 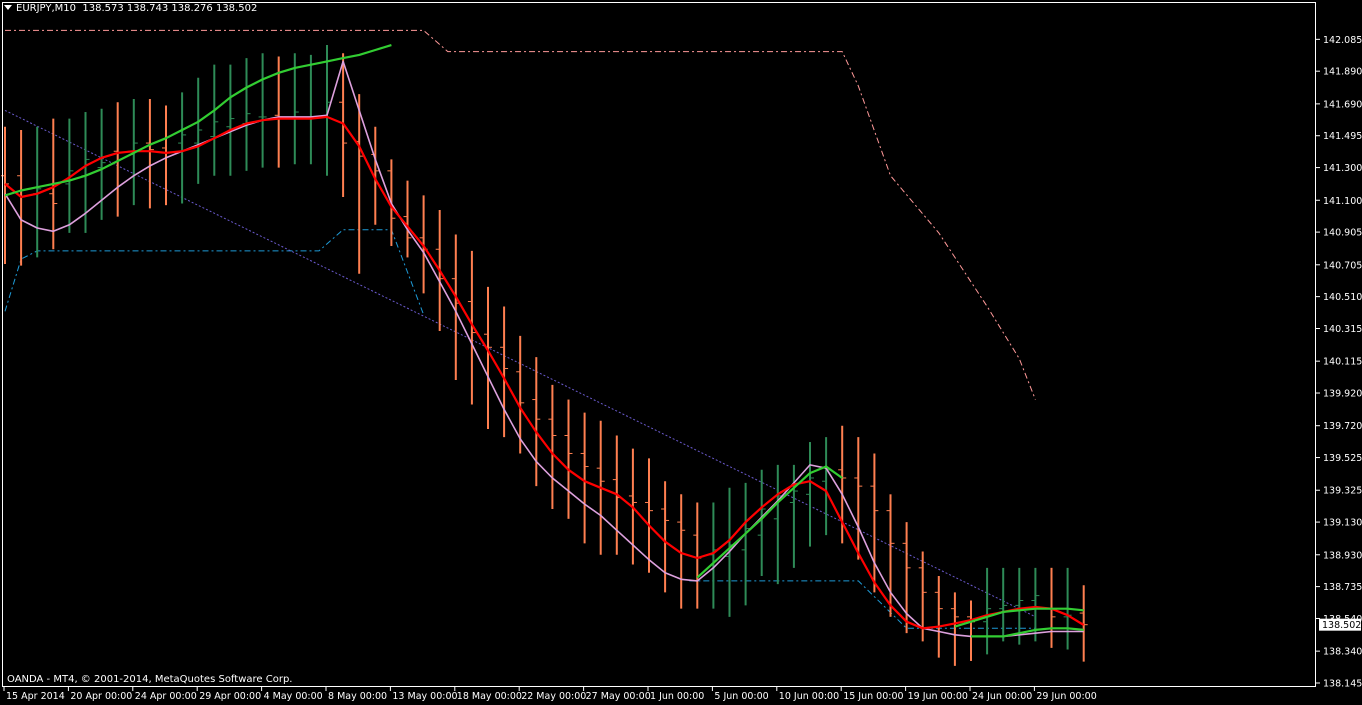 What do you see at coordinates (677, 696) in the screenshot?
I see `time-tick-label: 1 Jun 00:00` at bounding box center [677, 696].